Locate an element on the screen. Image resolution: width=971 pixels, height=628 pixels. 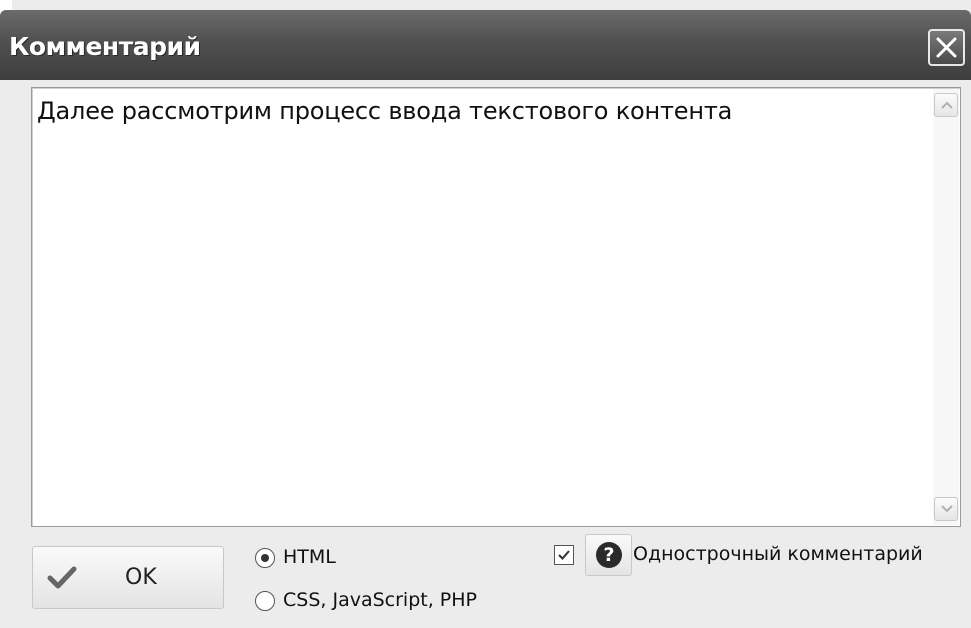
close-button is located at coordinates (946, 47).